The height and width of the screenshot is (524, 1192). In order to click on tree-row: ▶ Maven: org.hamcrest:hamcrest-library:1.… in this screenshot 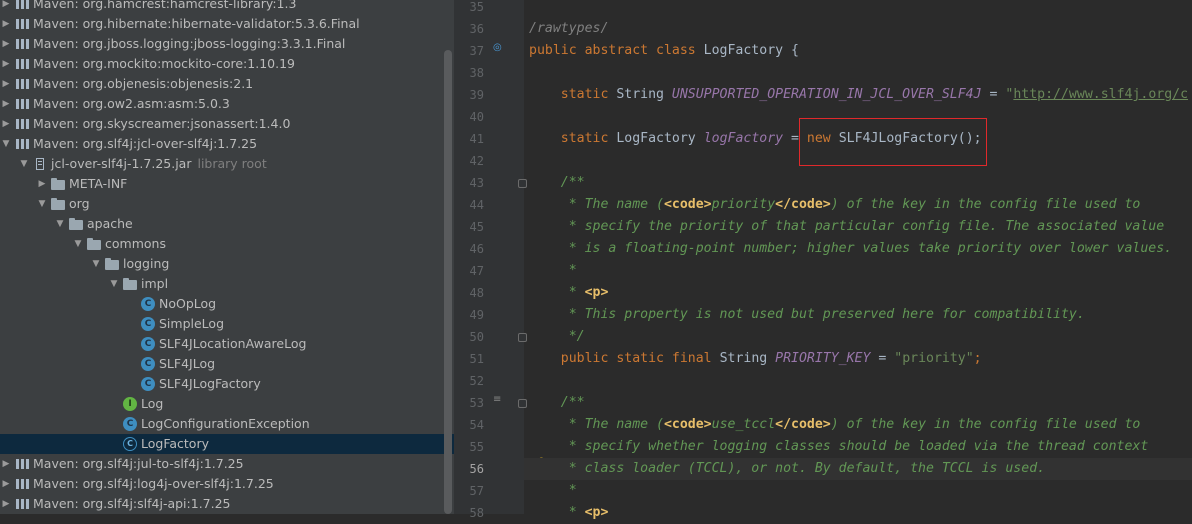, I will do `click(227, 7)`.